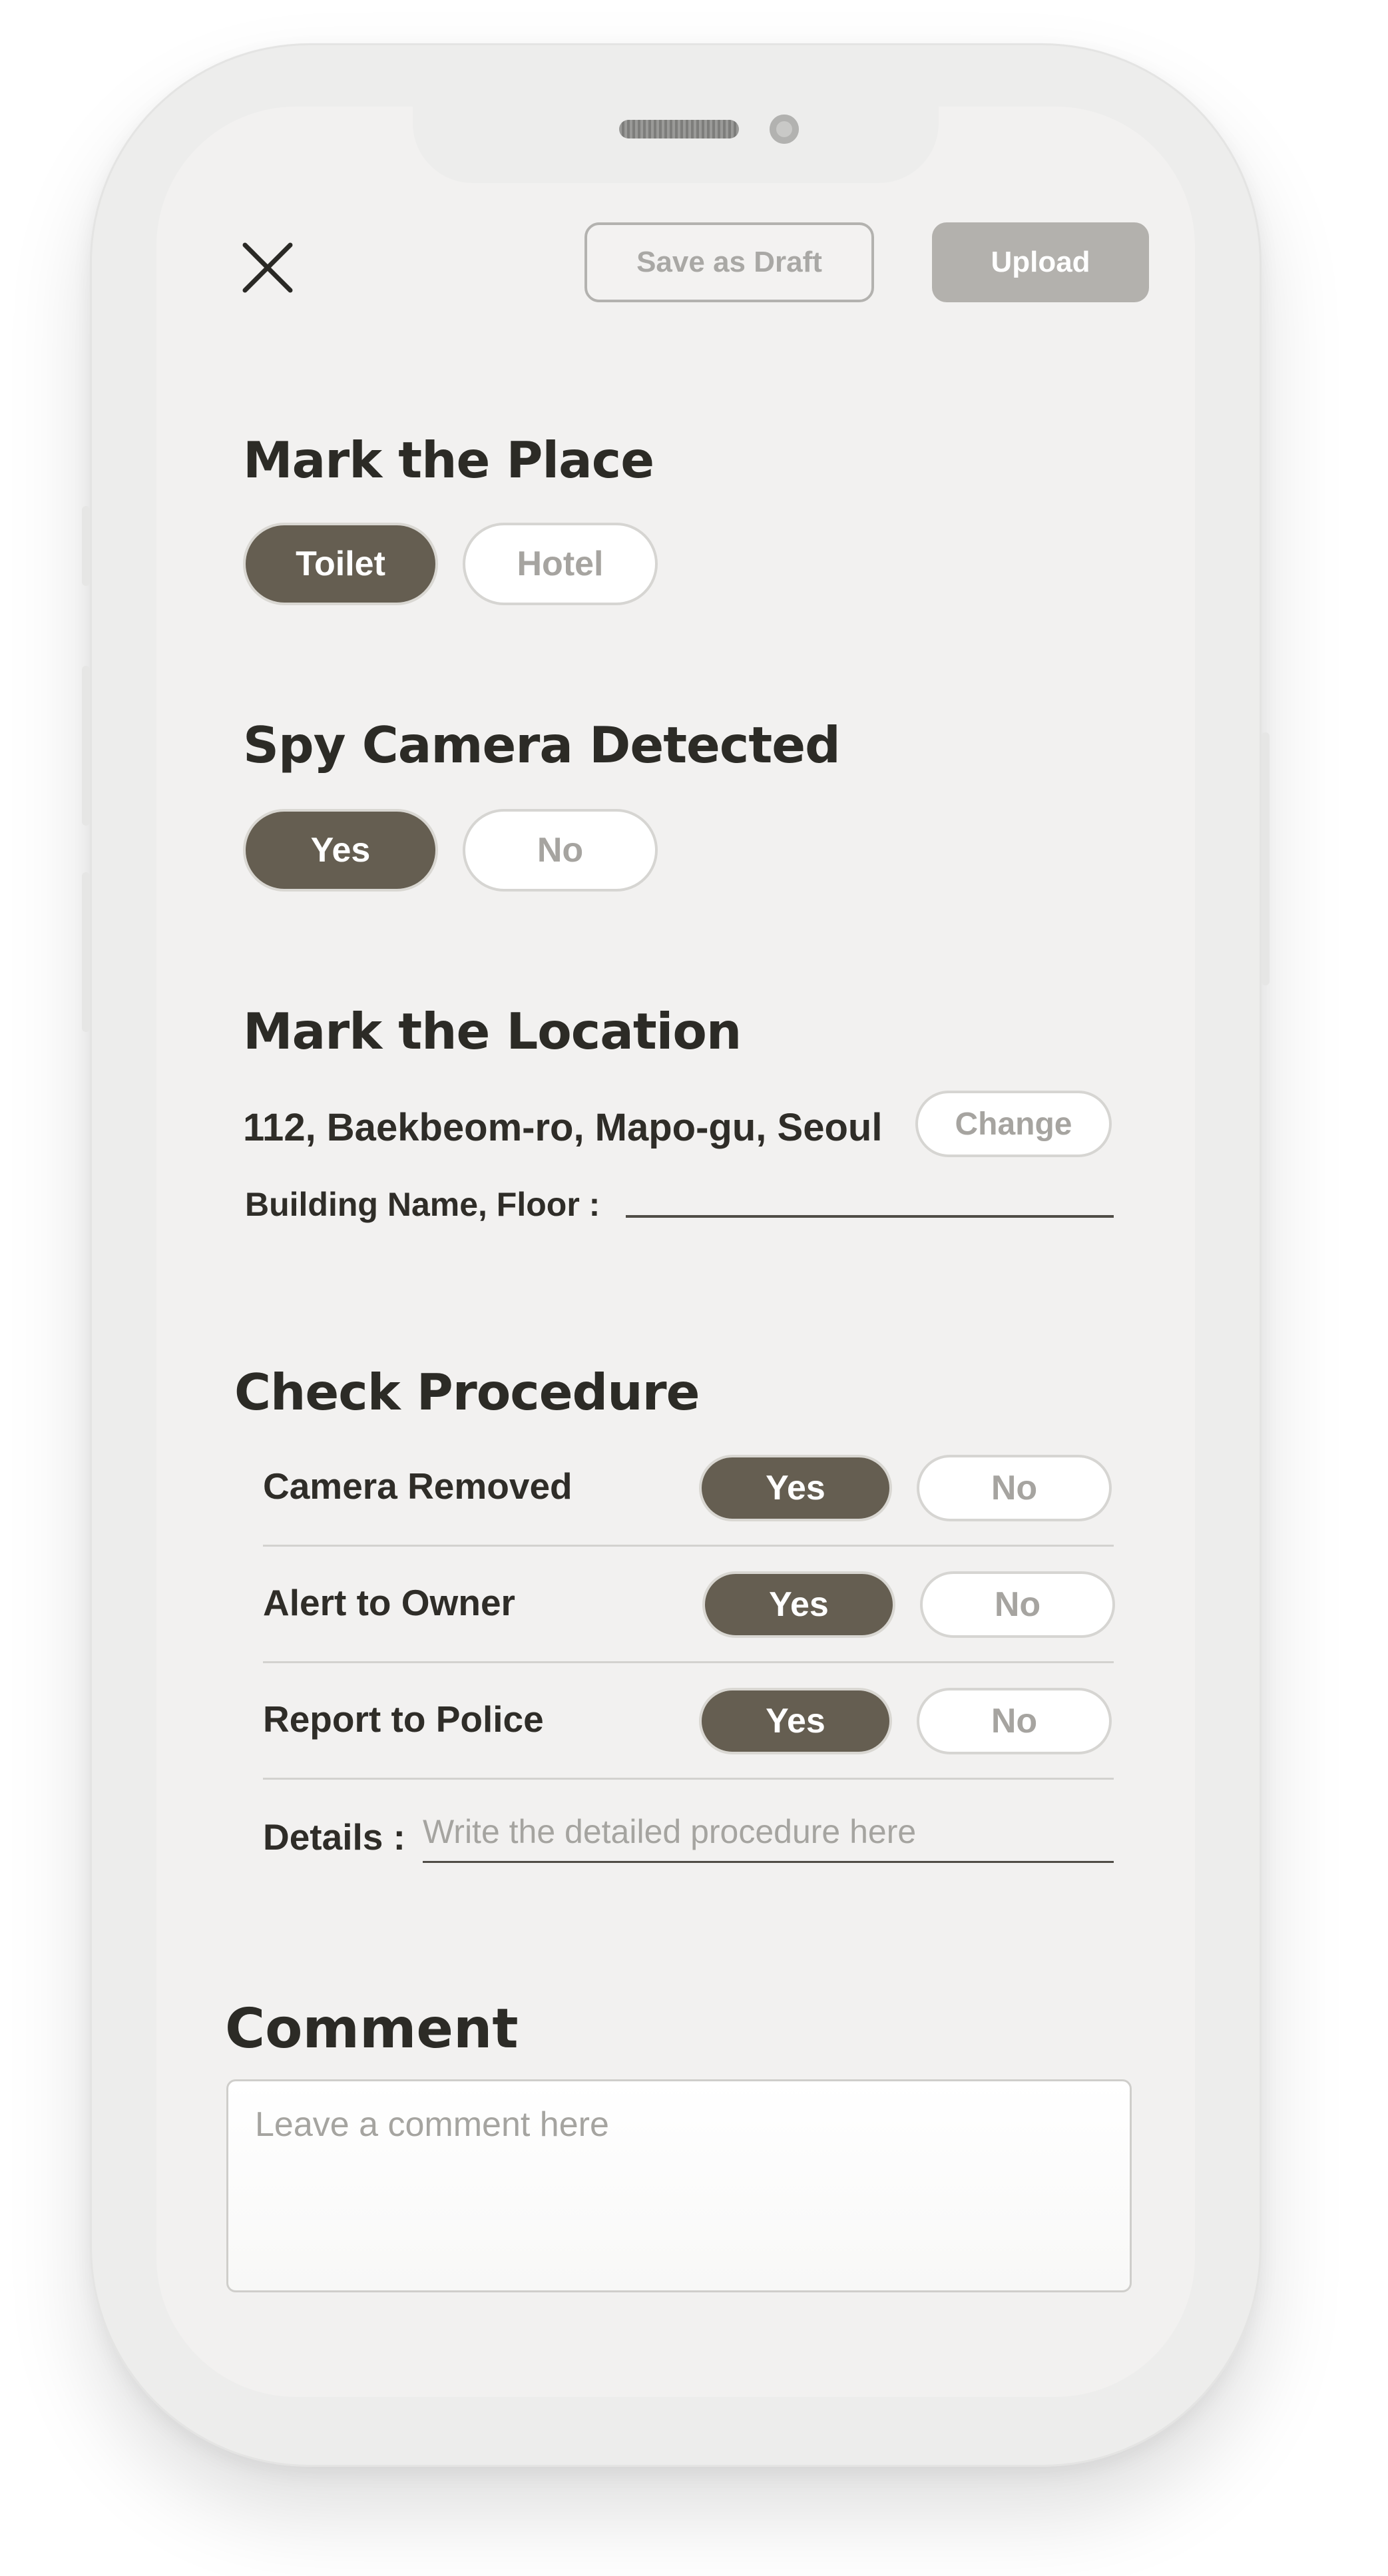 This screenshot has height=2576, width=1388. I want to click on speaker-grille, so click(679, 129).